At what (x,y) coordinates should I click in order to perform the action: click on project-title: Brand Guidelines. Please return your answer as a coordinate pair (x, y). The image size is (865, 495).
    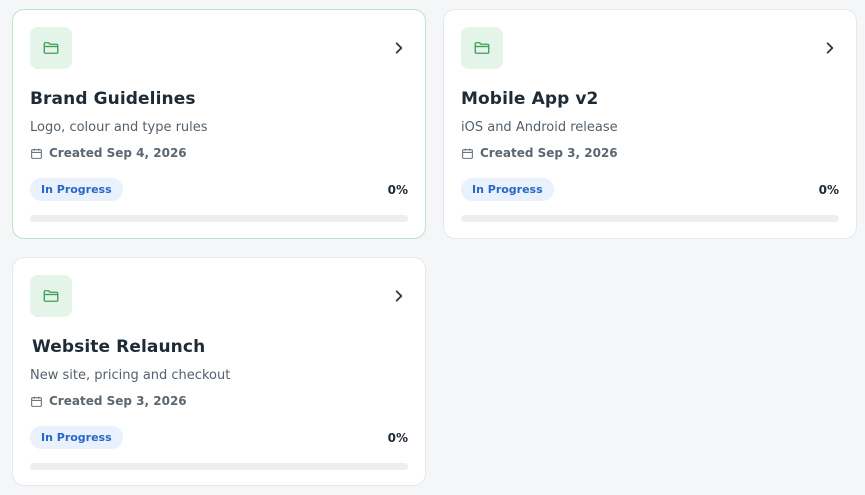
    Looking at the image, I should click on (113, 99).